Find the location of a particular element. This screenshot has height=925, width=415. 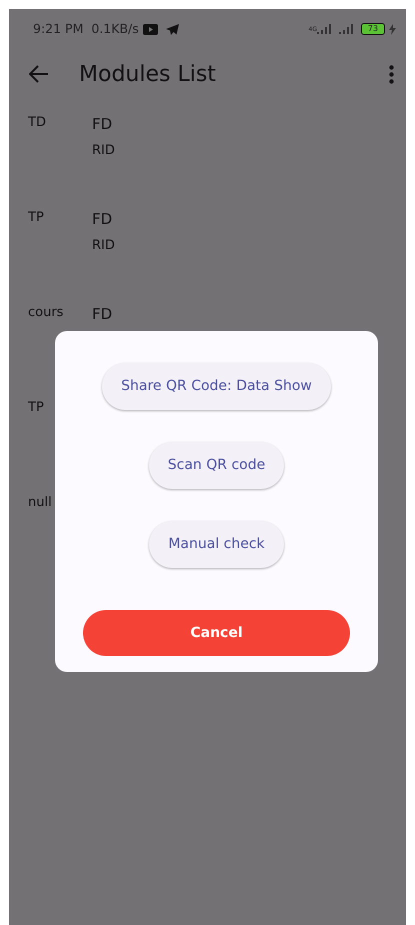

dialog-action-button: Share QR Code: Data Show is located at coordinates (216, 386).